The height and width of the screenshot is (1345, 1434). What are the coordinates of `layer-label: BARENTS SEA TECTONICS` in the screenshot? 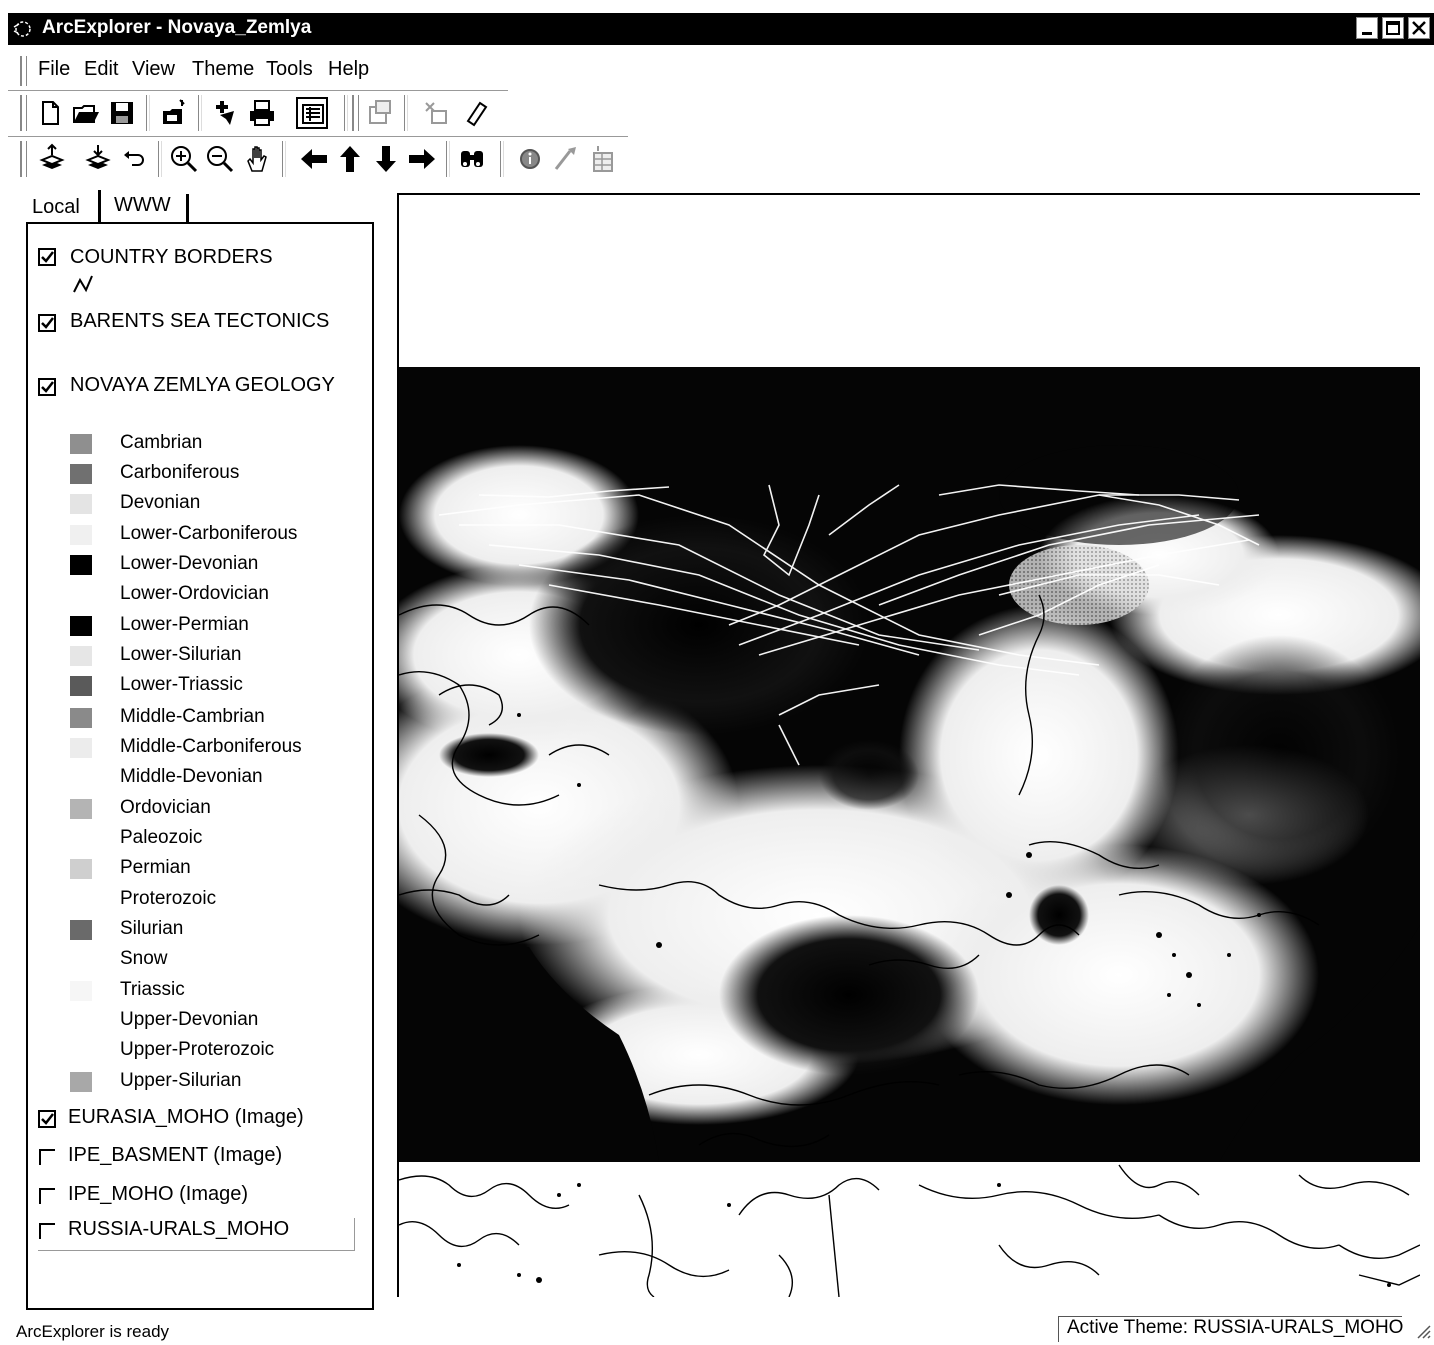 It's located at (200, 321).